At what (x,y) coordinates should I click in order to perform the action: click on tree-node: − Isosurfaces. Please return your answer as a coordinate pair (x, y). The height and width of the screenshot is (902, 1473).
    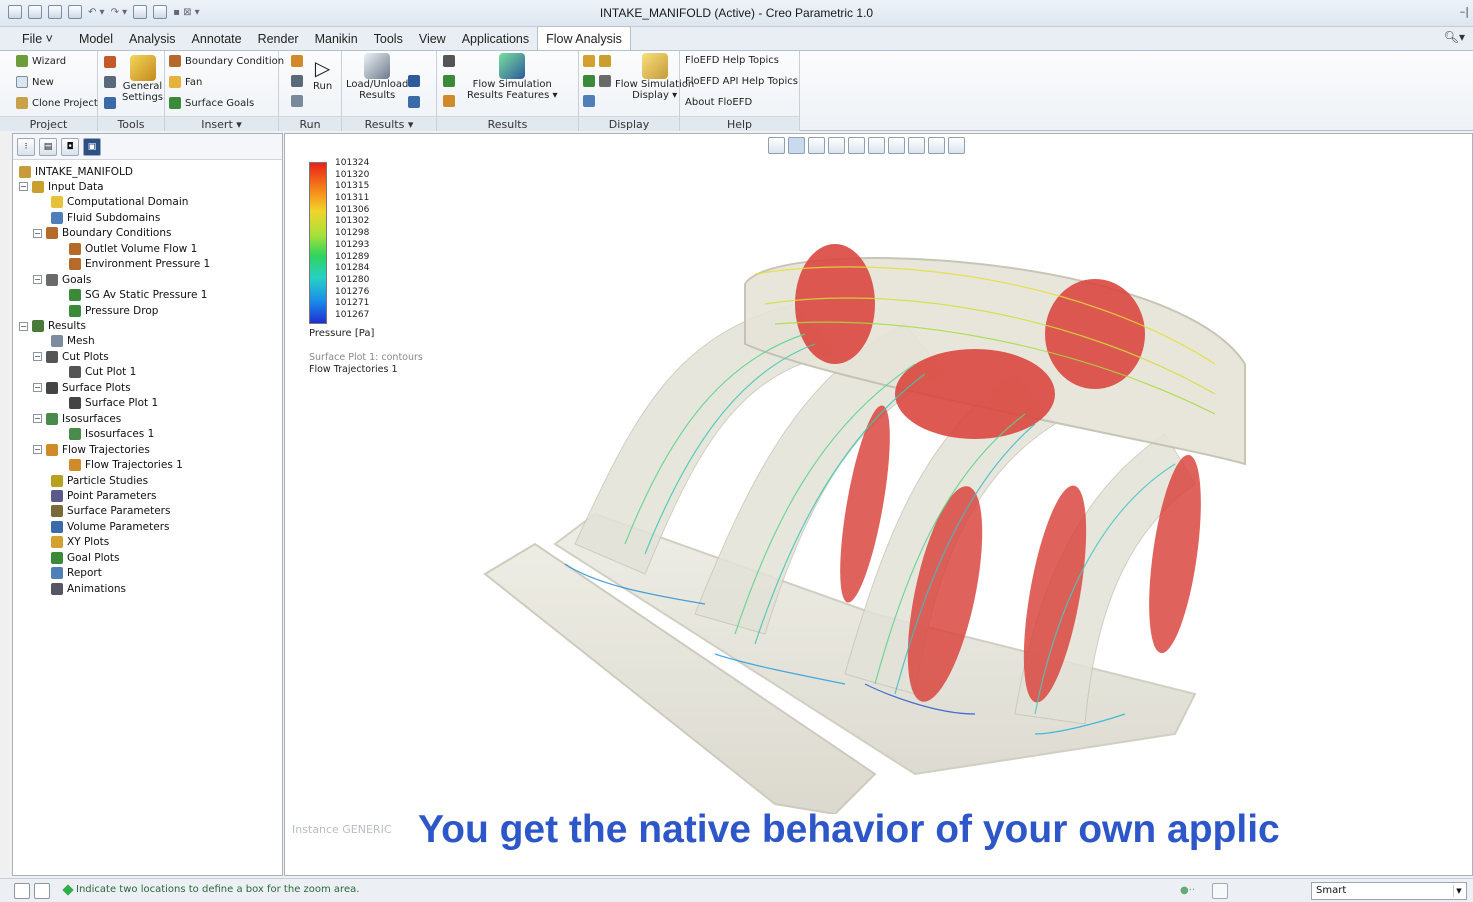
    Looking at the image, I should click on (77, 418).